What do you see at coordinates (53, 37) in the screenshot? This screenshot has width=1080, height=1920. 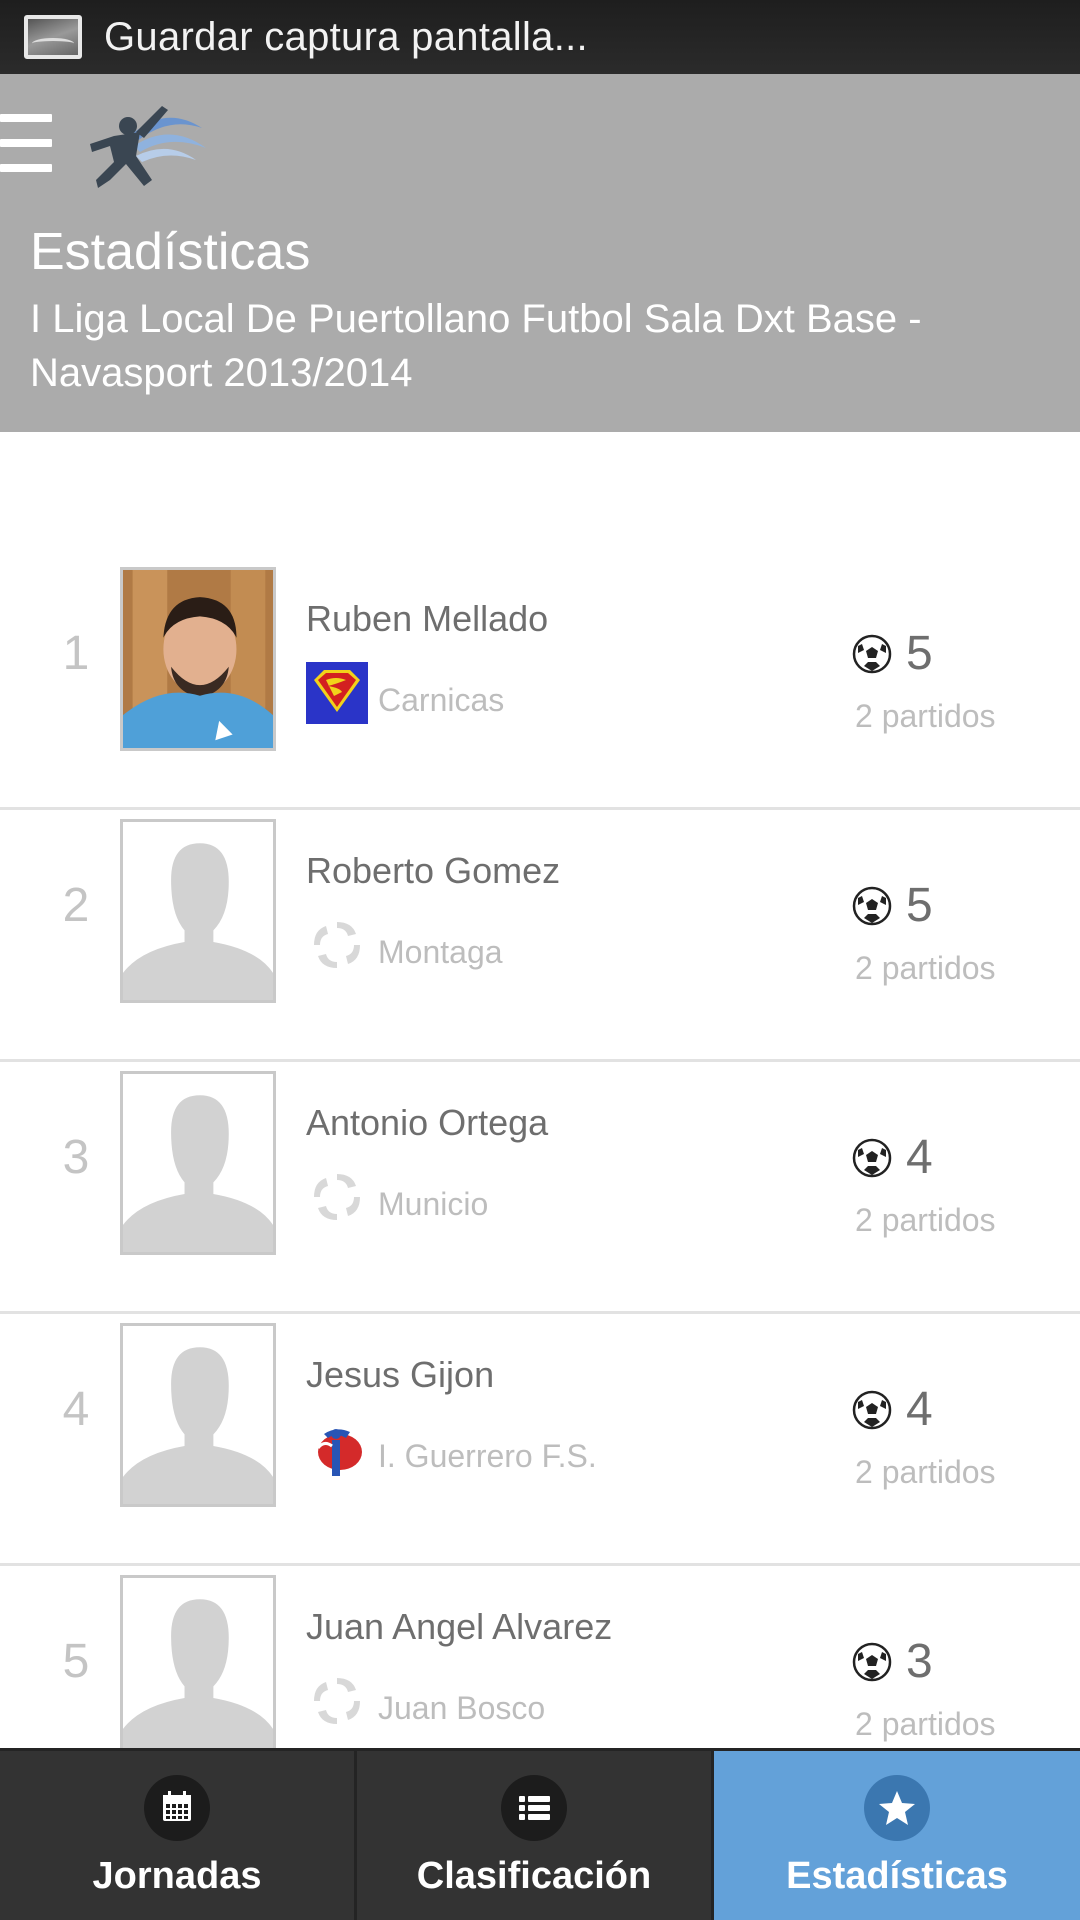 I see `screenshot-icon` at bounding box center [53, 37].